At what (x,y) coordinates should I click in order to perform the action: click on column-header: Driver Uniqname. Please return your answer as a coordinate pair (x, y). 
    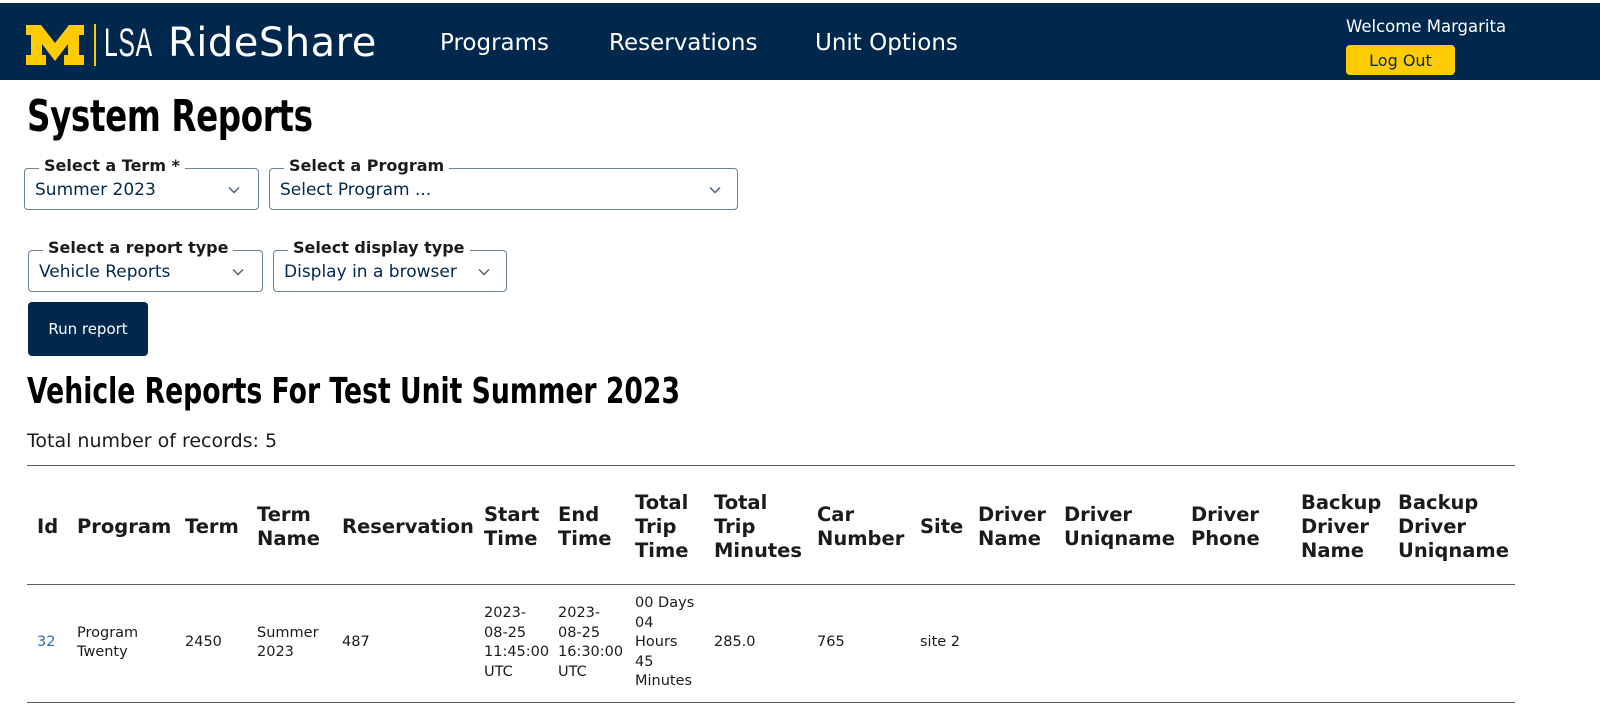
    Looking at the image, I should click on (1119, 526).